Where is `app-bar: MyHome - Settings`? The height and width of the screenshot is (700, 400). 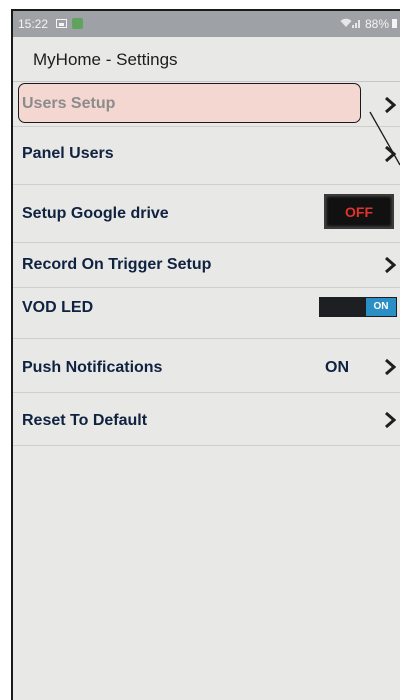 app-bar: MyHome - Settings is located at coordinates (206, 59).